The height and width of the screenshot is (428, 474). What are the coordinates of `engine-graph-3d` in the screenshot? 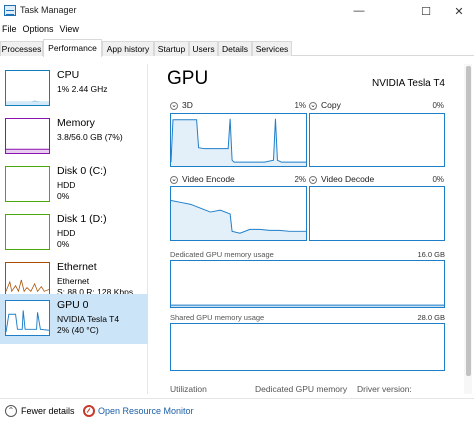 It's located at (238, 140).